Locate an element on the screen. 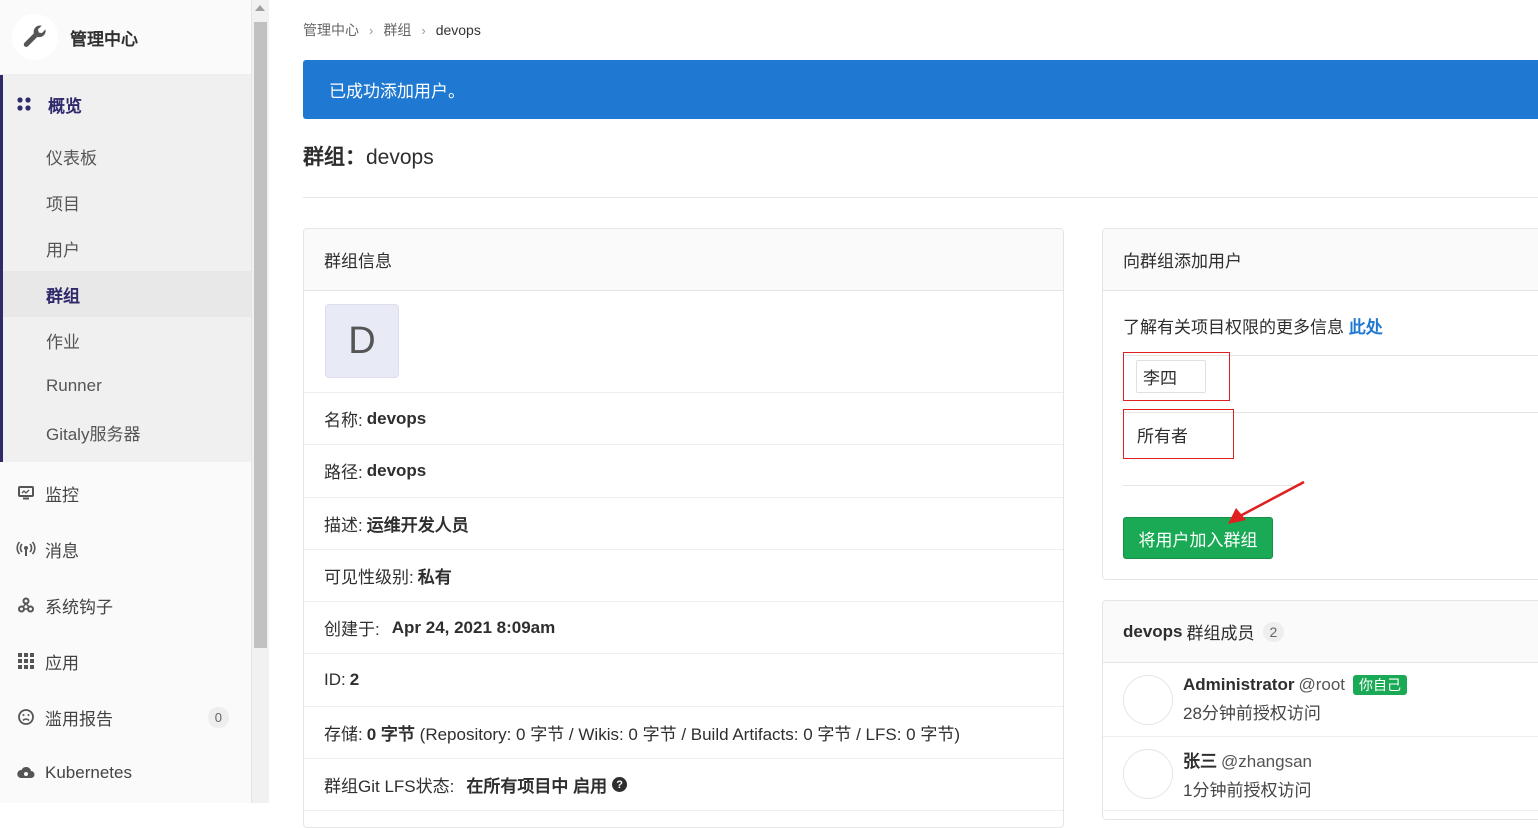  sidebar-item-gitaly-servers: Gitaly服务器 is located at coordinates (127, 432).